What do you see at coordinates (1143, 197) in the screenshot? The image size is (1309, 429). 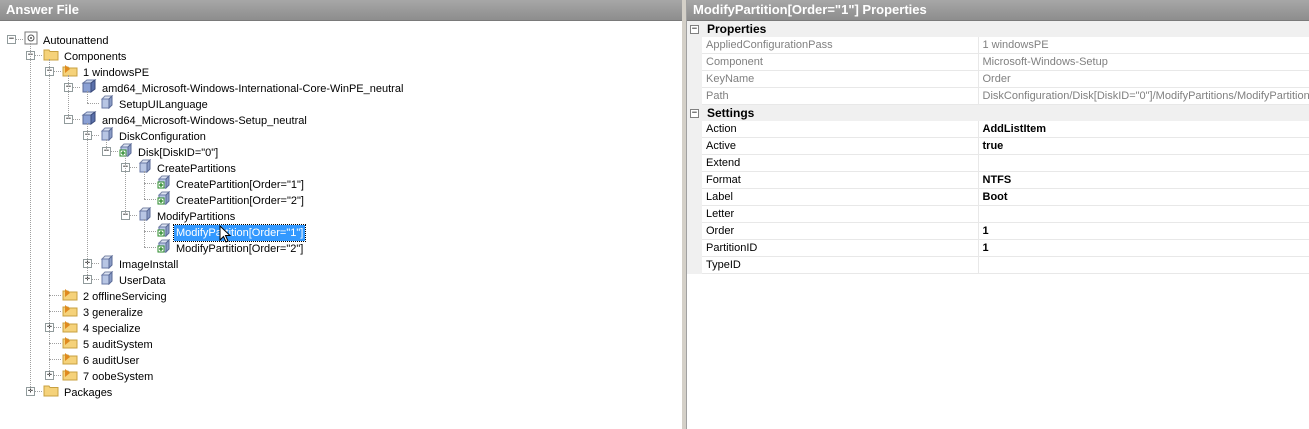 I see `property-value: Boot` at bounding box center [1143, 197].